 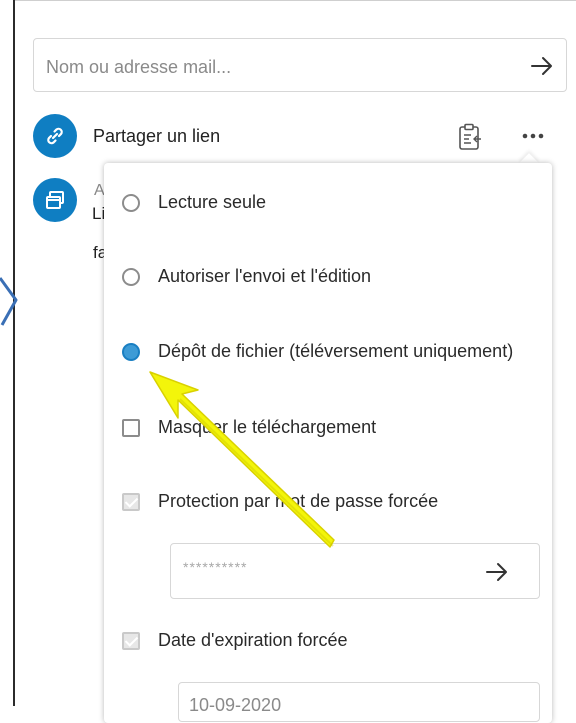 I want to click on option-label: Autoriser l'envoi et l'édition, so click(x=264, y=276).